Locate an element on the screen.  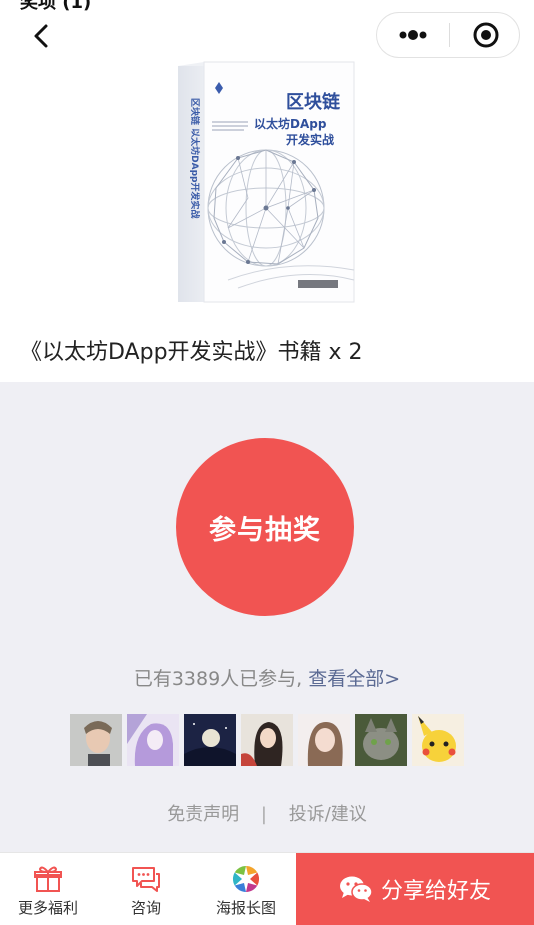
book-main-title: 区块链 is located at coordinates (313, 102).